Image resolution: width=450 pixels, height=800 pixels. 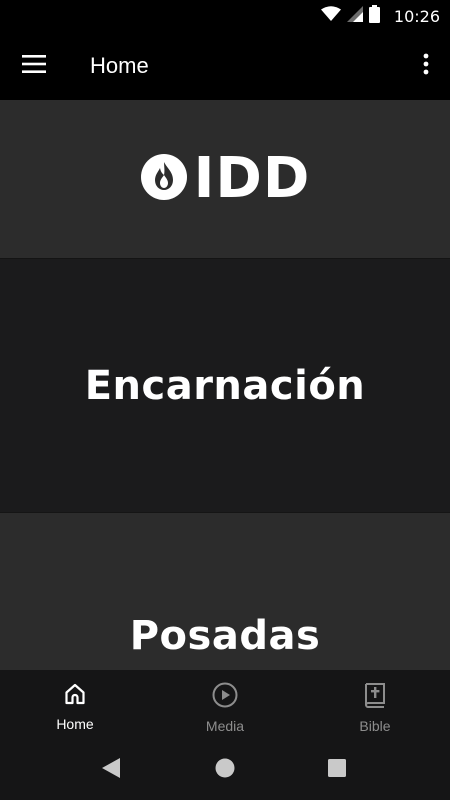 I want to click on status-bar: 10:26, so click(x=225, y=16).